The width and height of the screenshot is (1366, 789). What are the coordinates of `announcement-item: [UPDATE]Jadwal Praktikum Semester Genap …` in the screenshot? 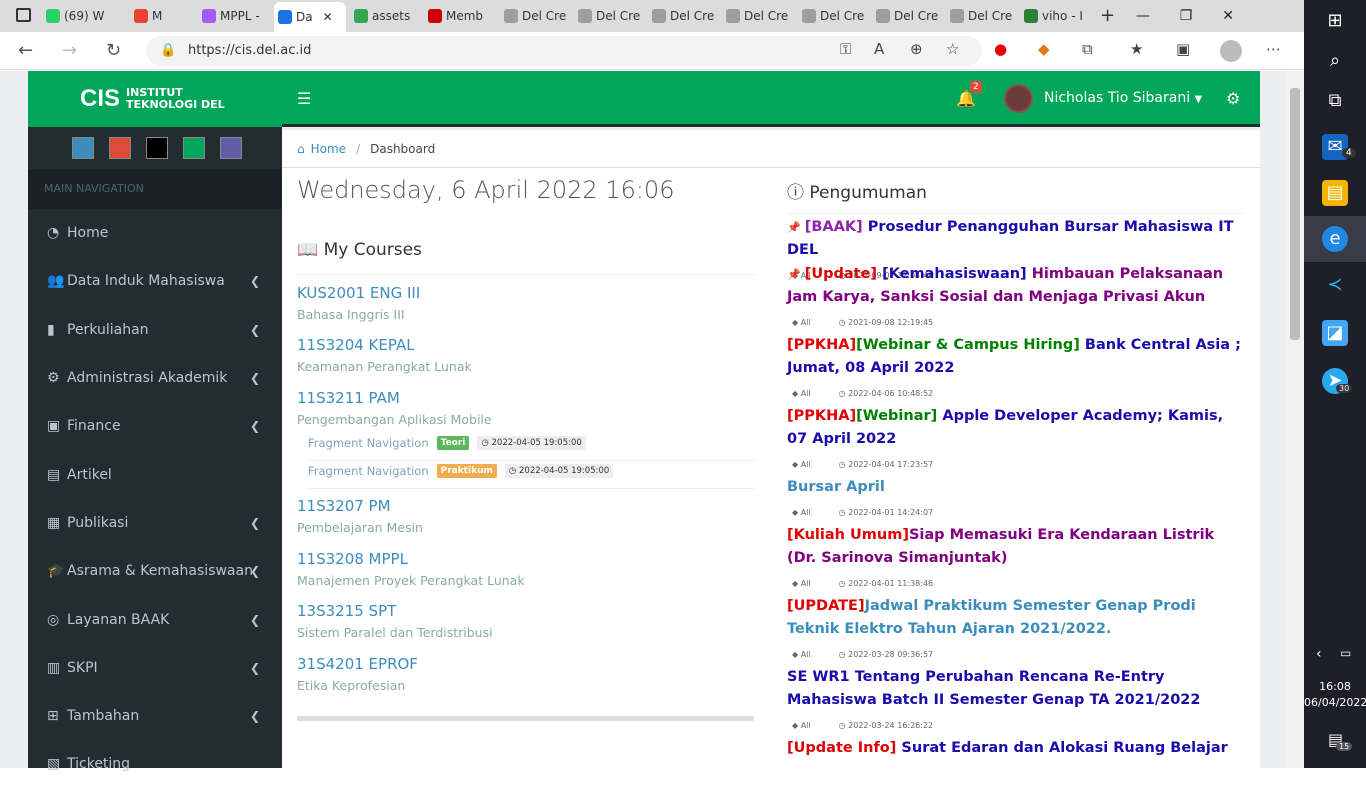 It's located at (1015, 630).